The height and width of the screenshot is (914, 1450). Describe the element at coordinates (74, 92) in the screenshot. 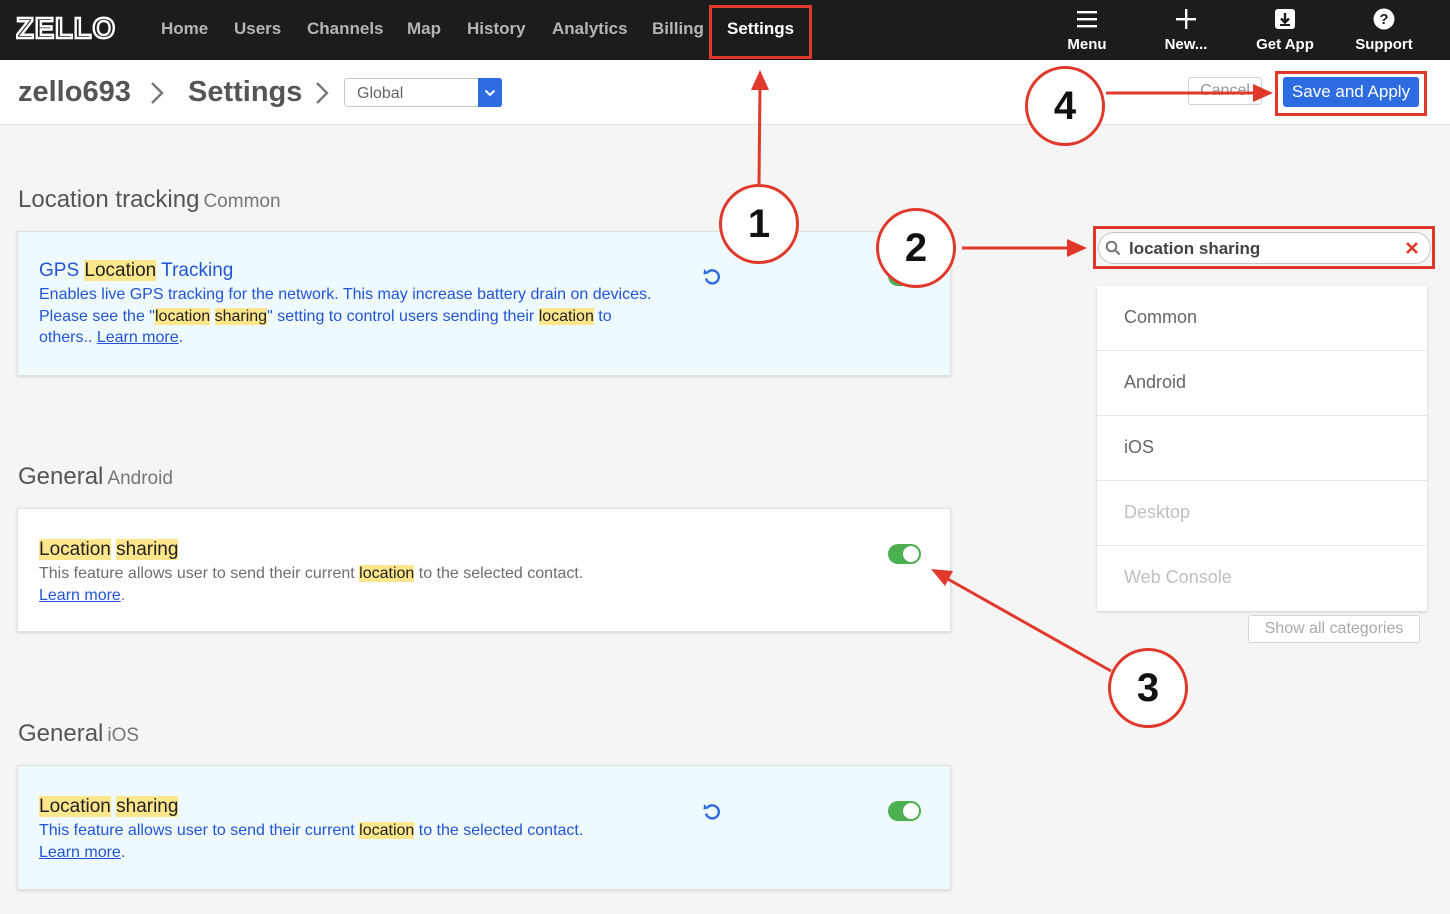

I see `breadcrumb-account: zello693` at that location.